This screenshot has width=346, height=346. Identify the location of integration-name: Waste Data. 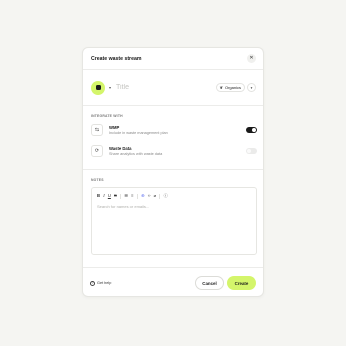
(120, 148).